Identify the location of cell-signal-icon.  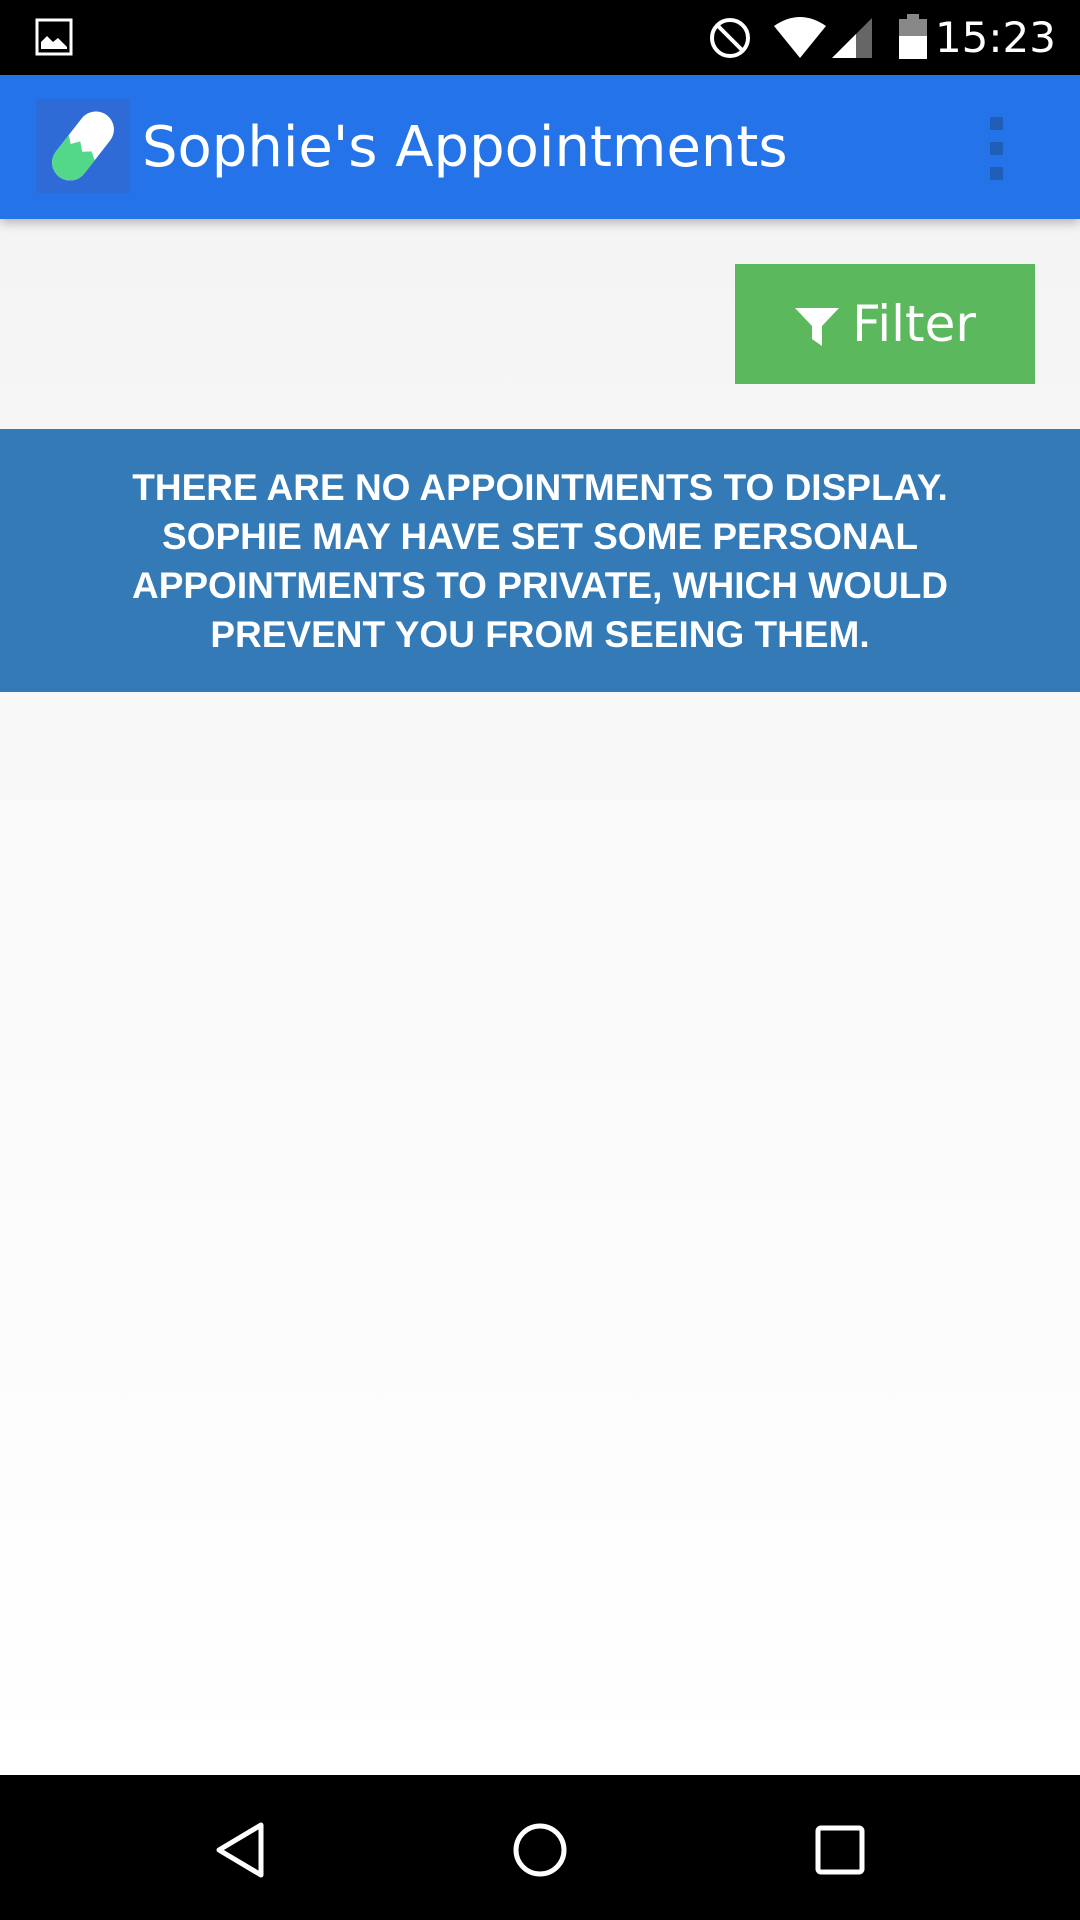
(852, 38).